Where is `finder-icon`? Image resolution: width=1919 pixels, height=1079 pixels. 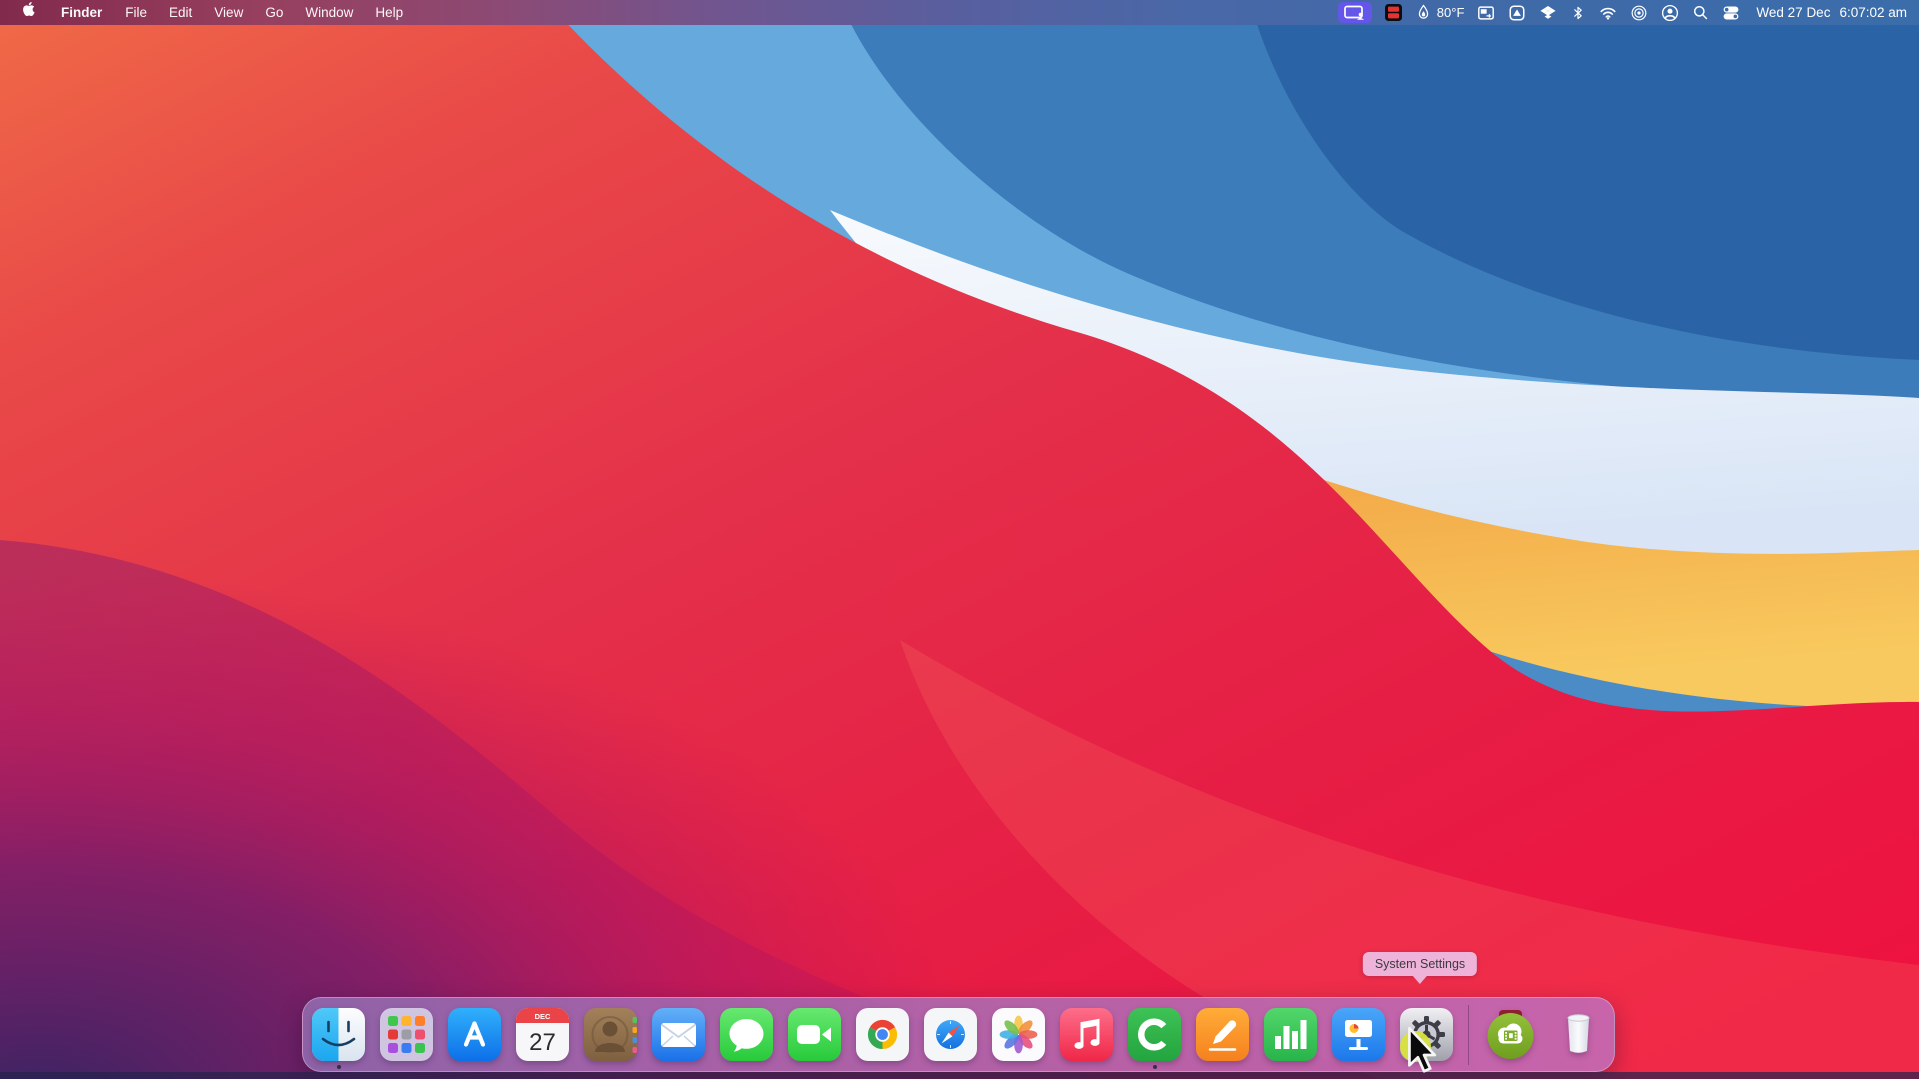 finder-icon is located at coordinates (338, 1034).